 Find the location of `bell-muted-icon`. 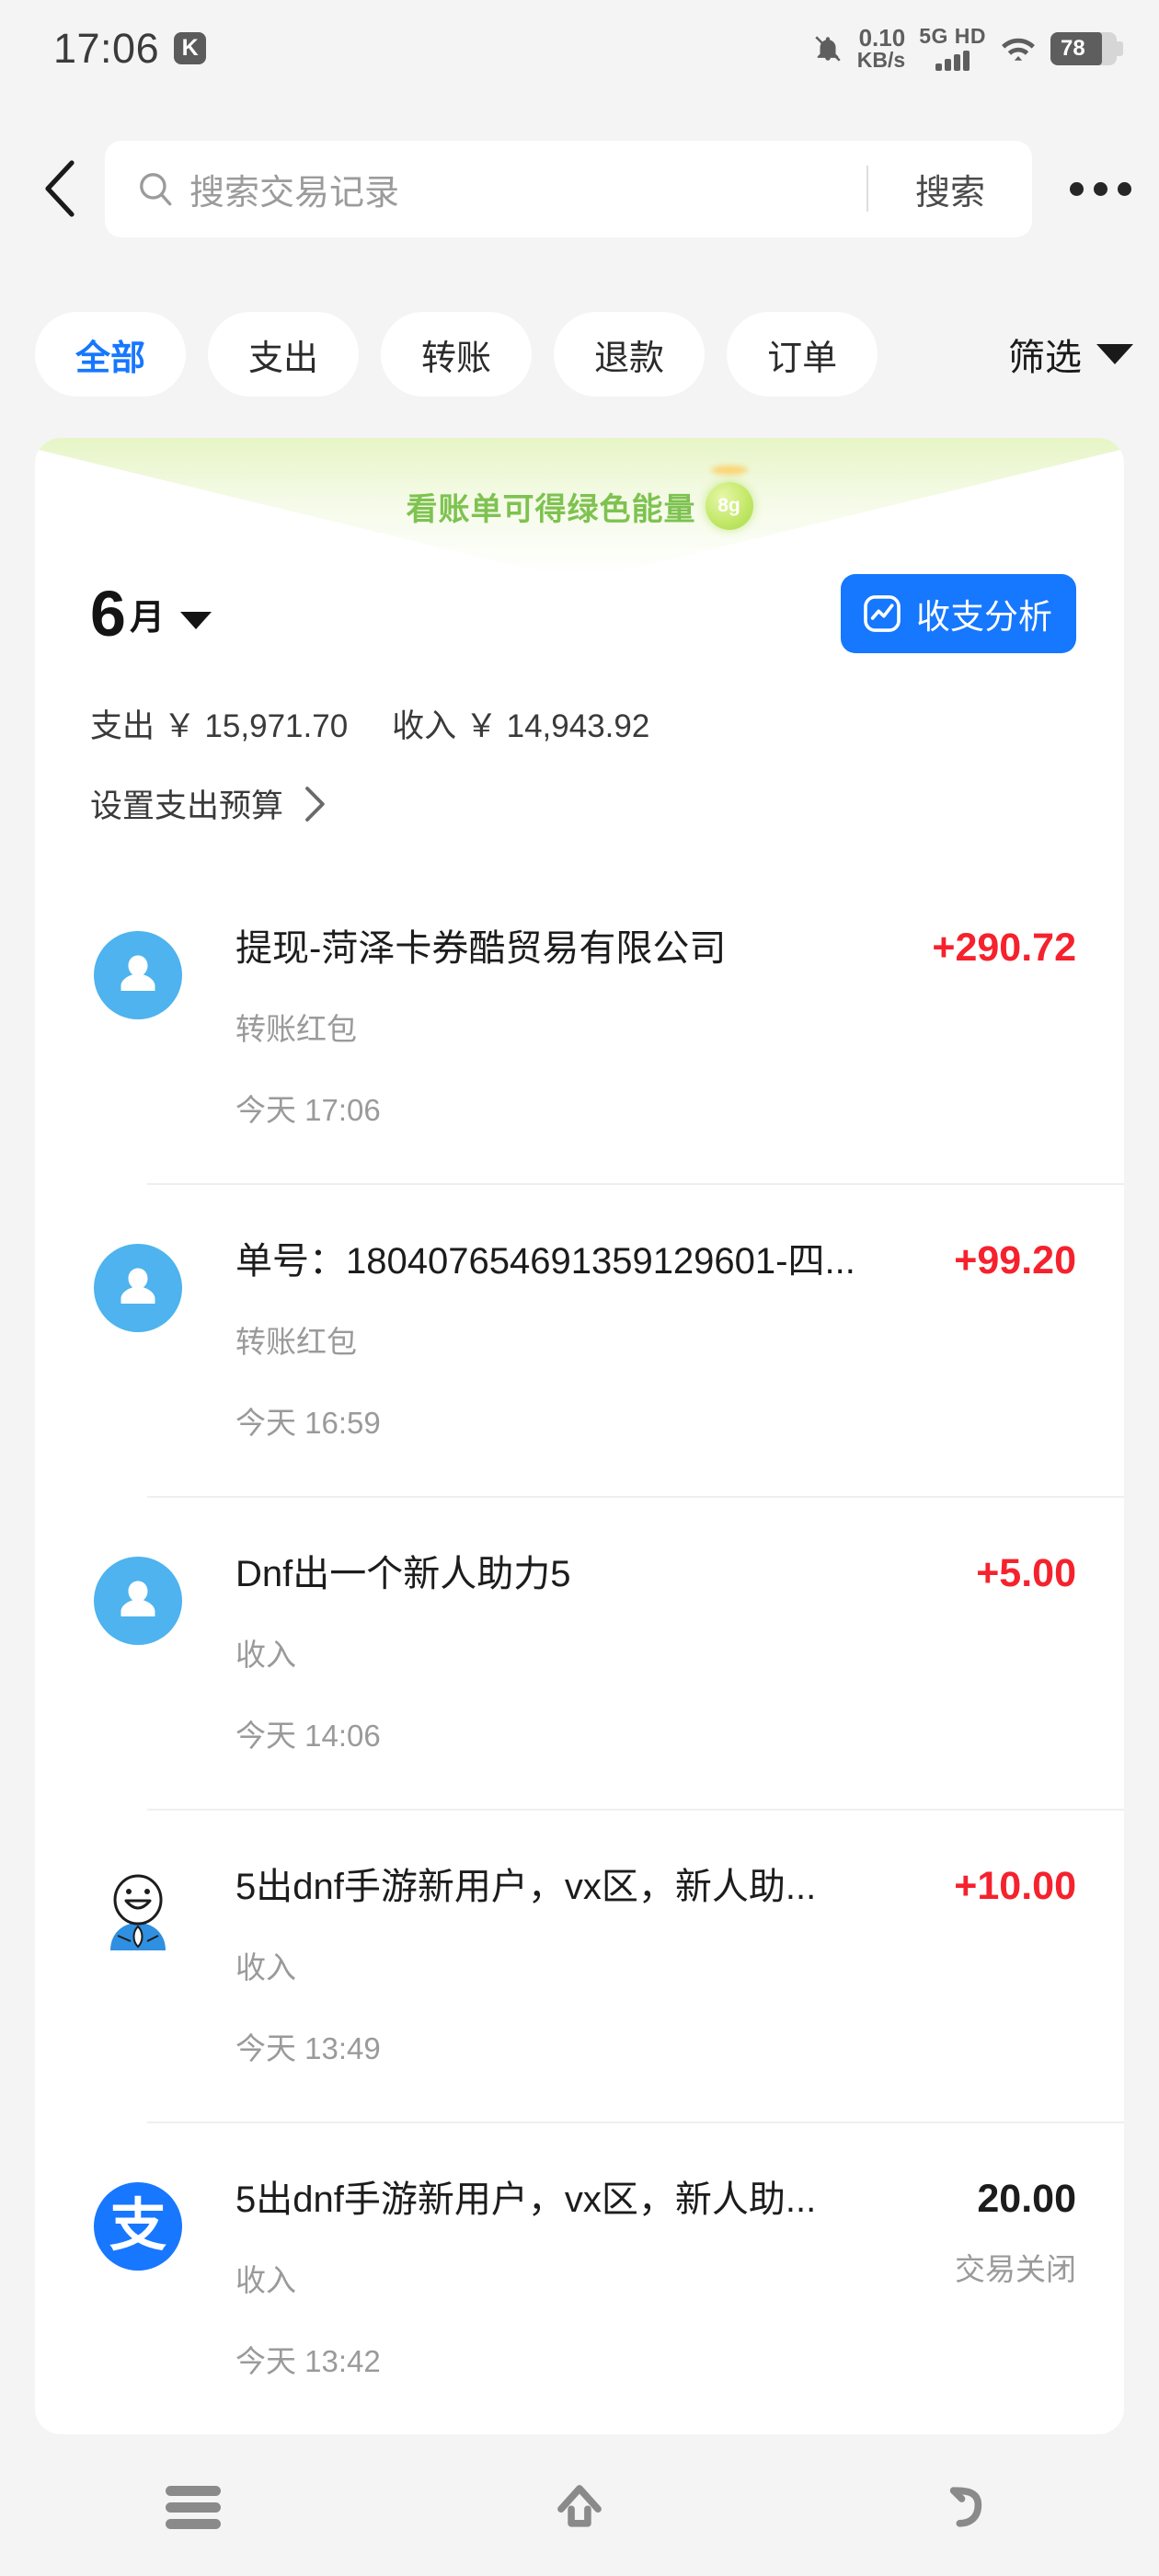

bell-muted-icon is located at coordinates (828, 48).